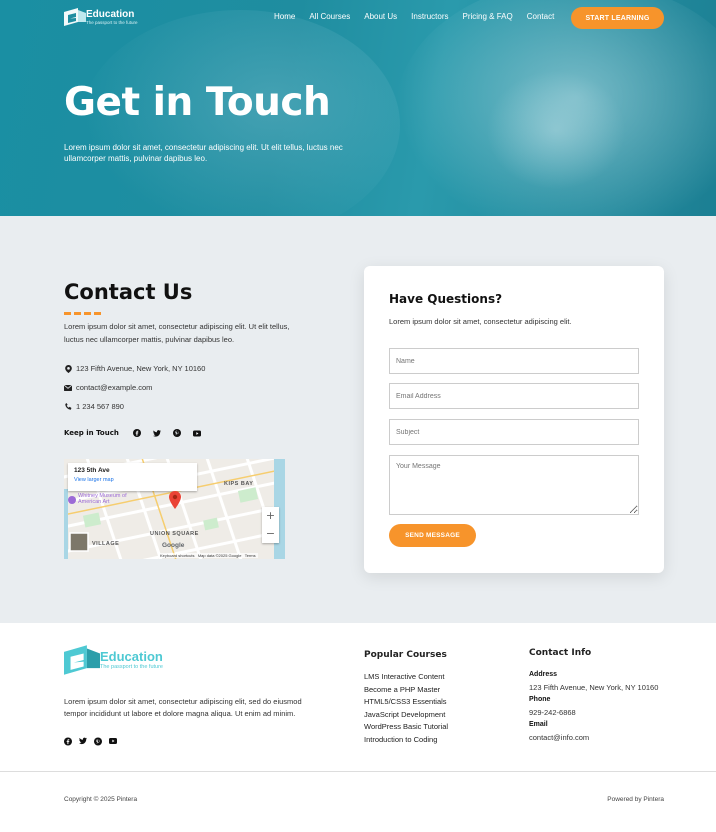  Describe the element at coordinates (156, 433) in the screenshot. I see `twitter-icon` at that location.